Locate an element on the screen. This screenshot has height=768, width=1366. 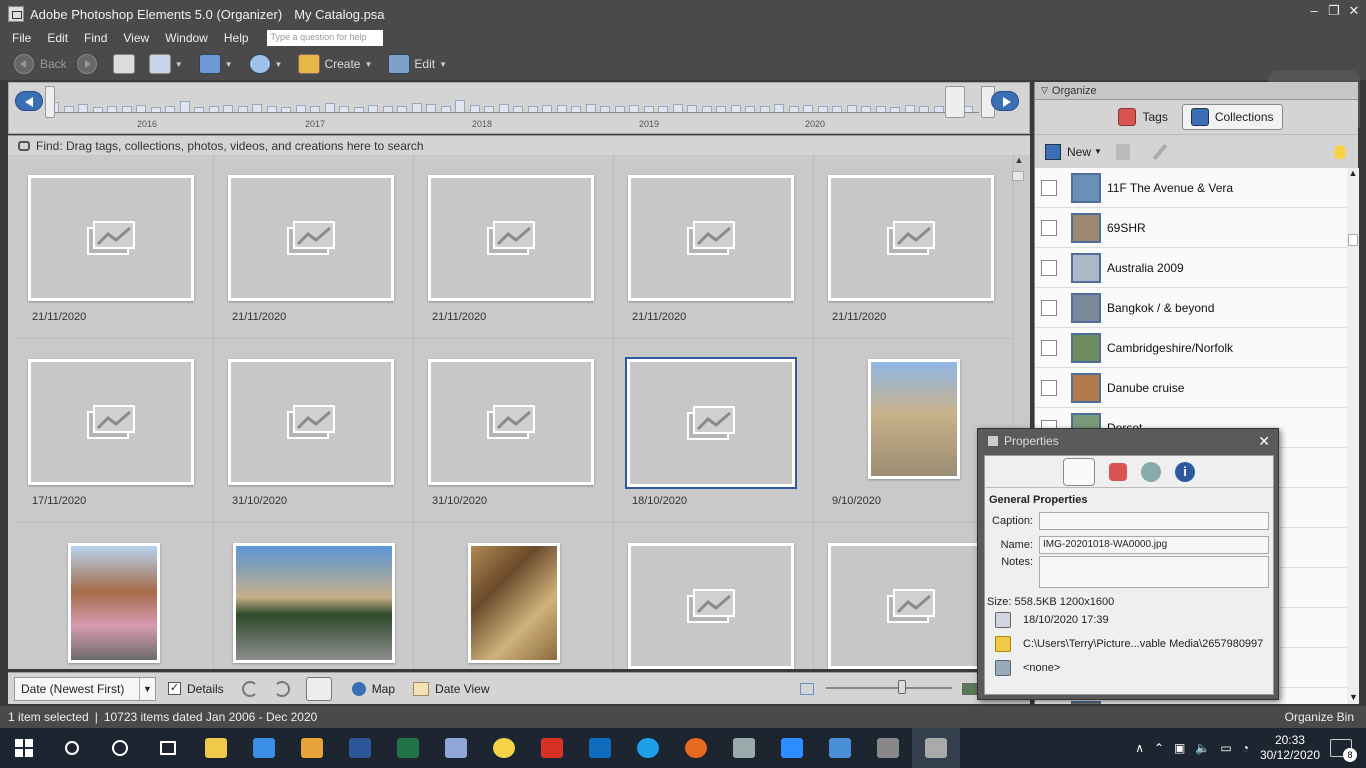
trash-icon is located at coordinates (1122, 151).